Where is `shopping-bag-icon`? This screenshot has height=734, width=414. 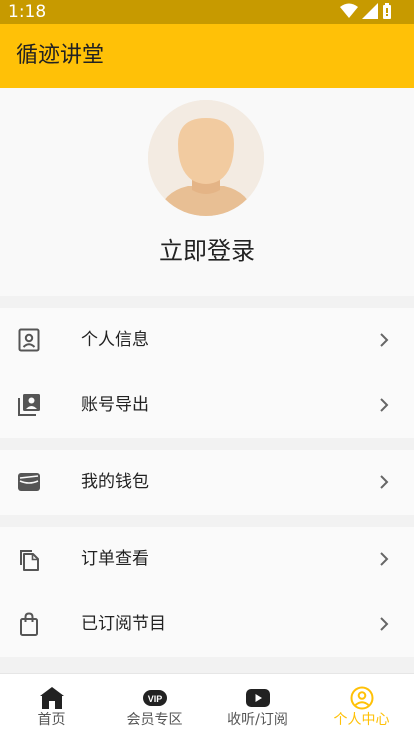
shopping-bag-icon is located at coordinates (29, 624).